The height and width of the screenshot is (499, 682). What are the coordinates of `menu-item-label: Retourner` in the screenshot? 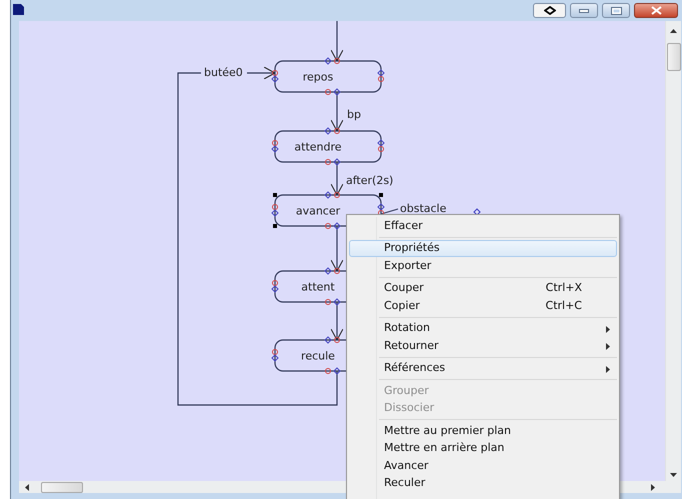 It's located at (411, 346).